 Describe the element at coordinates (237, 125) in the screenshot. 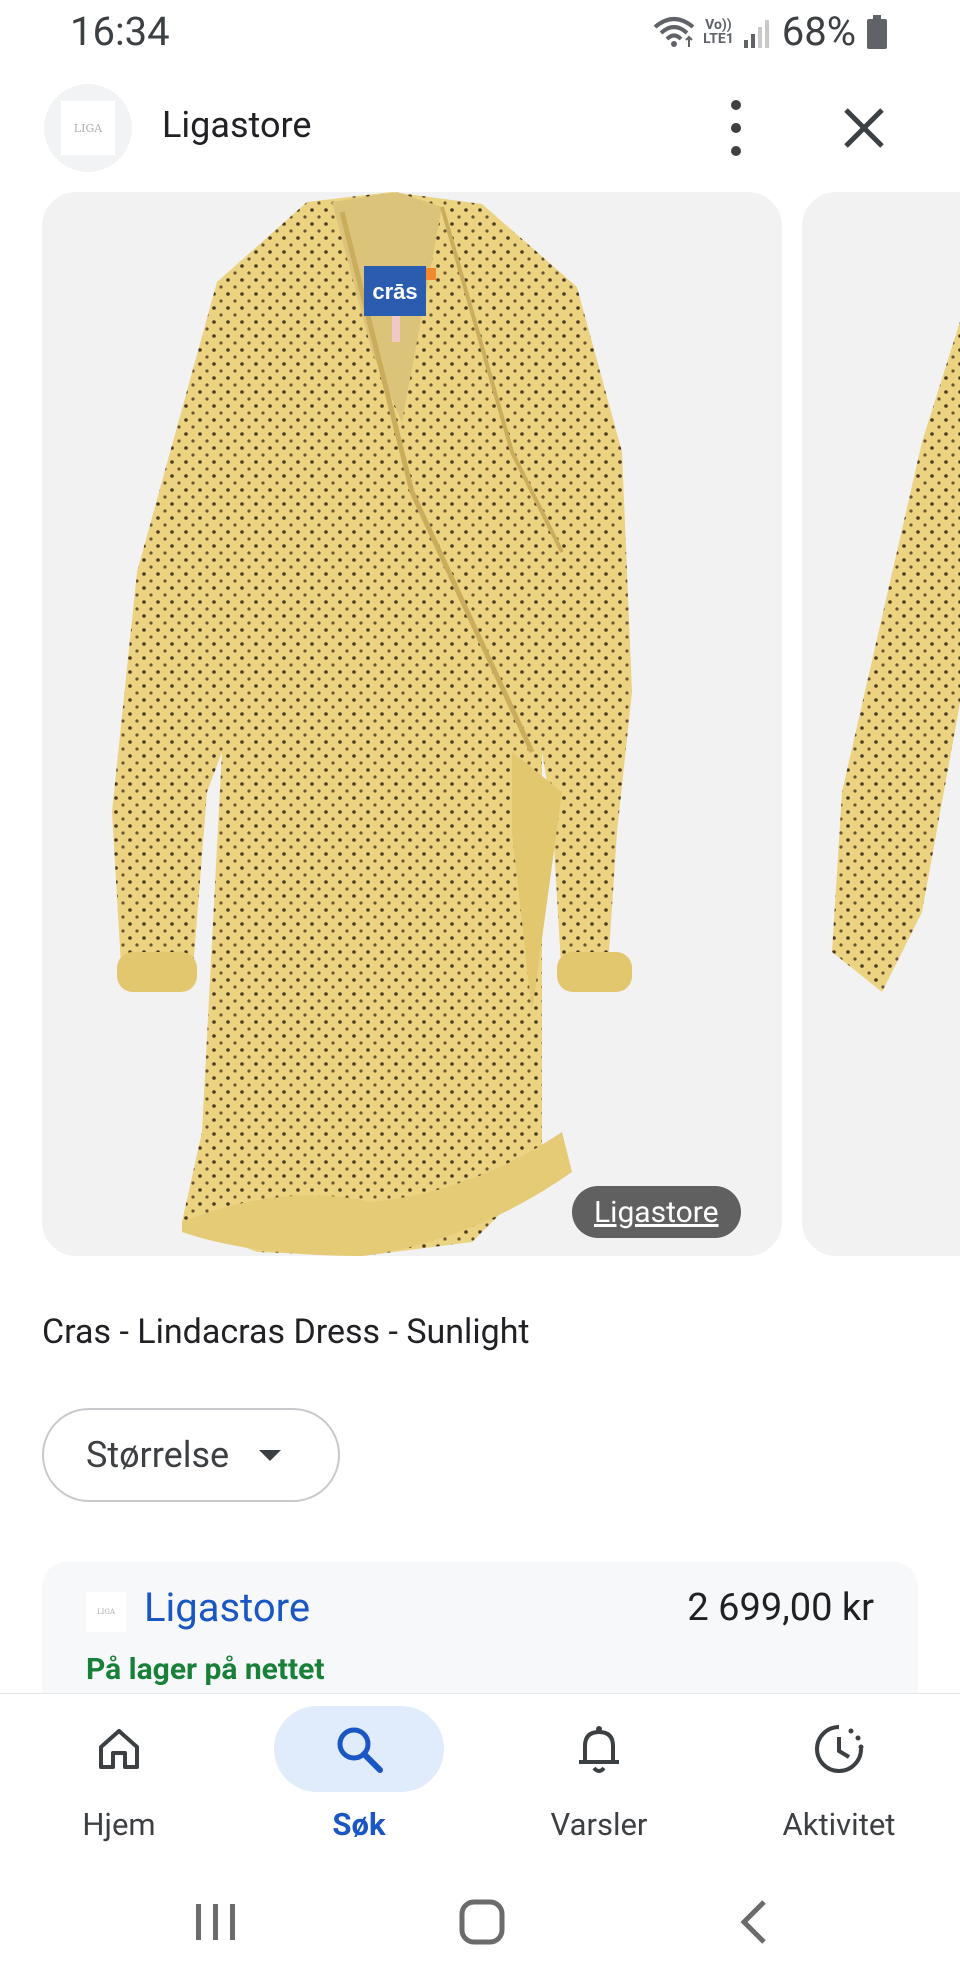

I see `site-title: Ligastore` at that location.